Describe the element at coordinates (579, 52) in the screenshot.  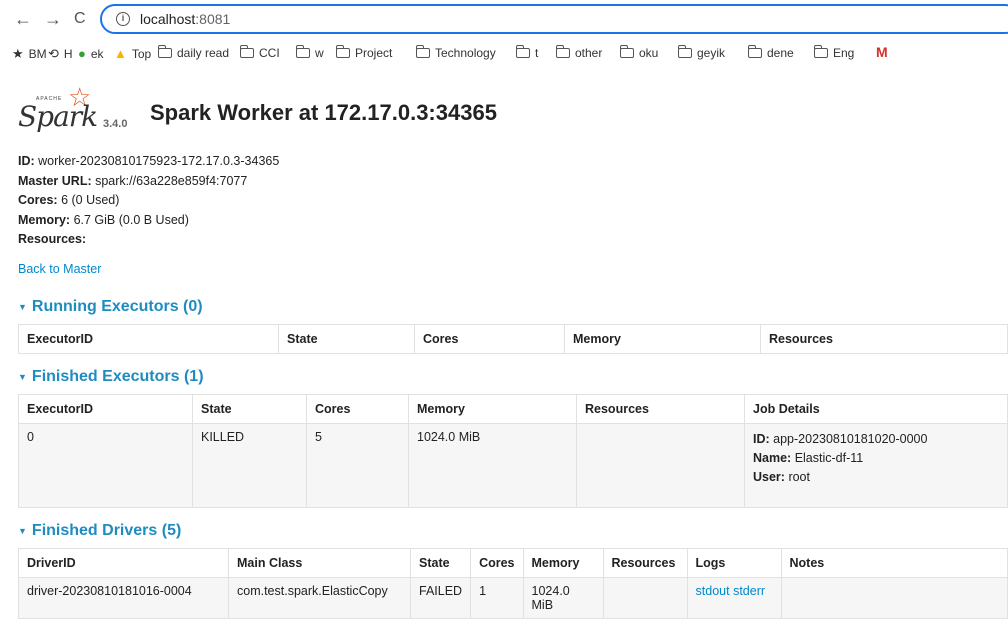
I see `bookmark-other: other` at that location.